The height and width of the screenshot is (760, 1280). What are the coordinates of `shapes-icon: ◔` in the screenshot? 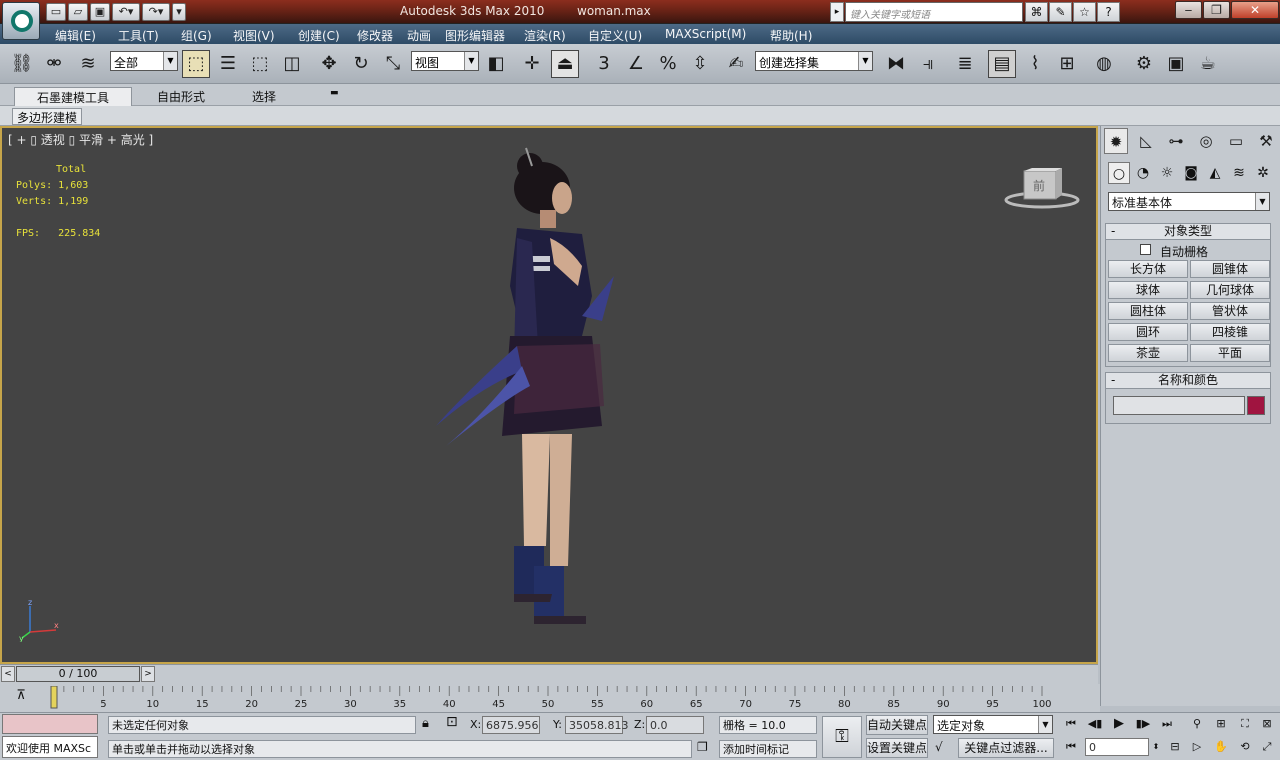 It's located at (1143, 173).